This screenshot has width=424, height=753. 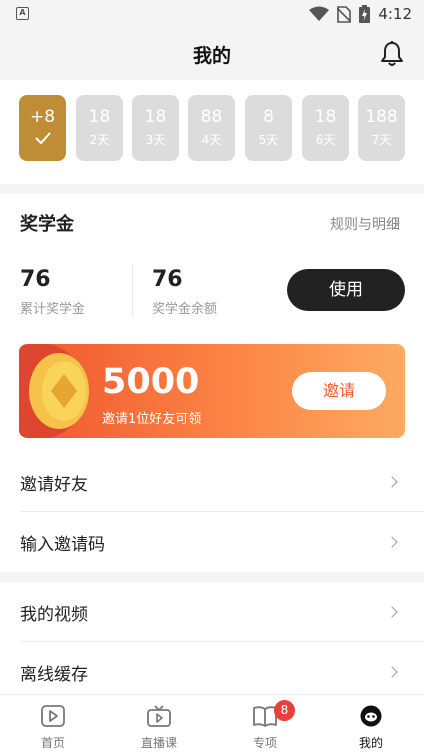 I want to click on checkin-day-label: 3天, so click(x=155, y=140).